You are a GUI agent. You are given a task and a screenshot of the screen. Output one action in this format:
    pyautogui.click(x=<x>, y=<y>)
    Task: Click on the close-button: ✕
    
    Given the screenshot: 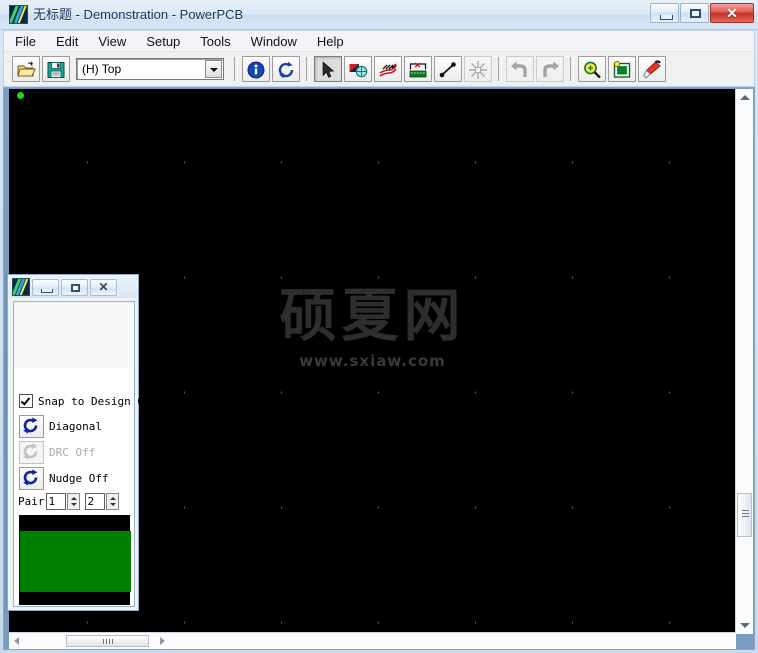 What is the action you would take?
    pyautogui.click(x=732, y=13)
    